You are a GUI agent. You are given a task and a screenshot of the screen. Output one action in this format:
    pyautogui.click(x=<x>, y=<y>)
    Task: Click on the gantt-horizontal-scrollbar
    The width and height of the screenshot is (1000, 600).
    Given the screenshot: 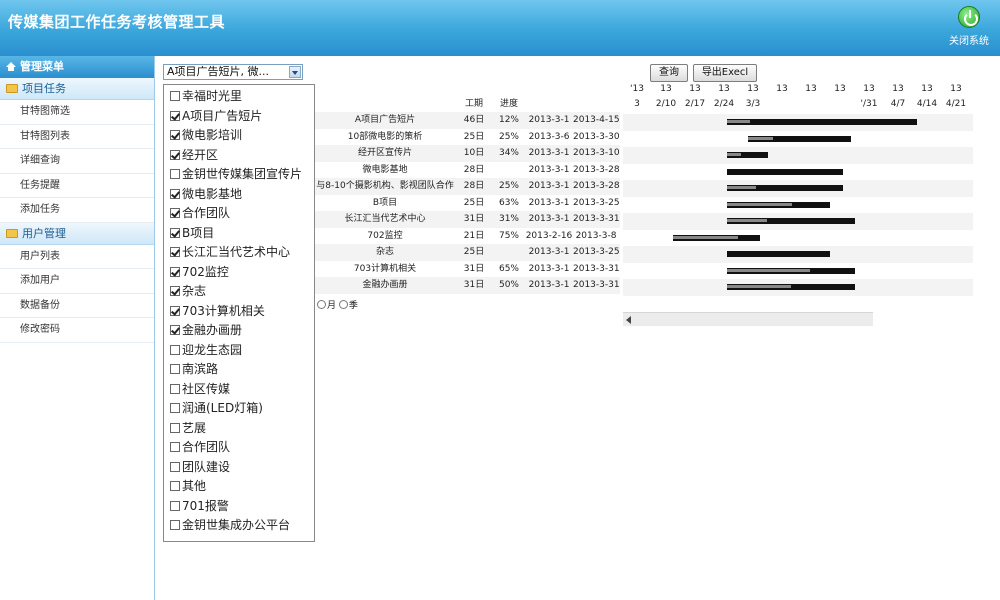 What is the action you would take?
    pyautogui.click(x=748, y=319)
    